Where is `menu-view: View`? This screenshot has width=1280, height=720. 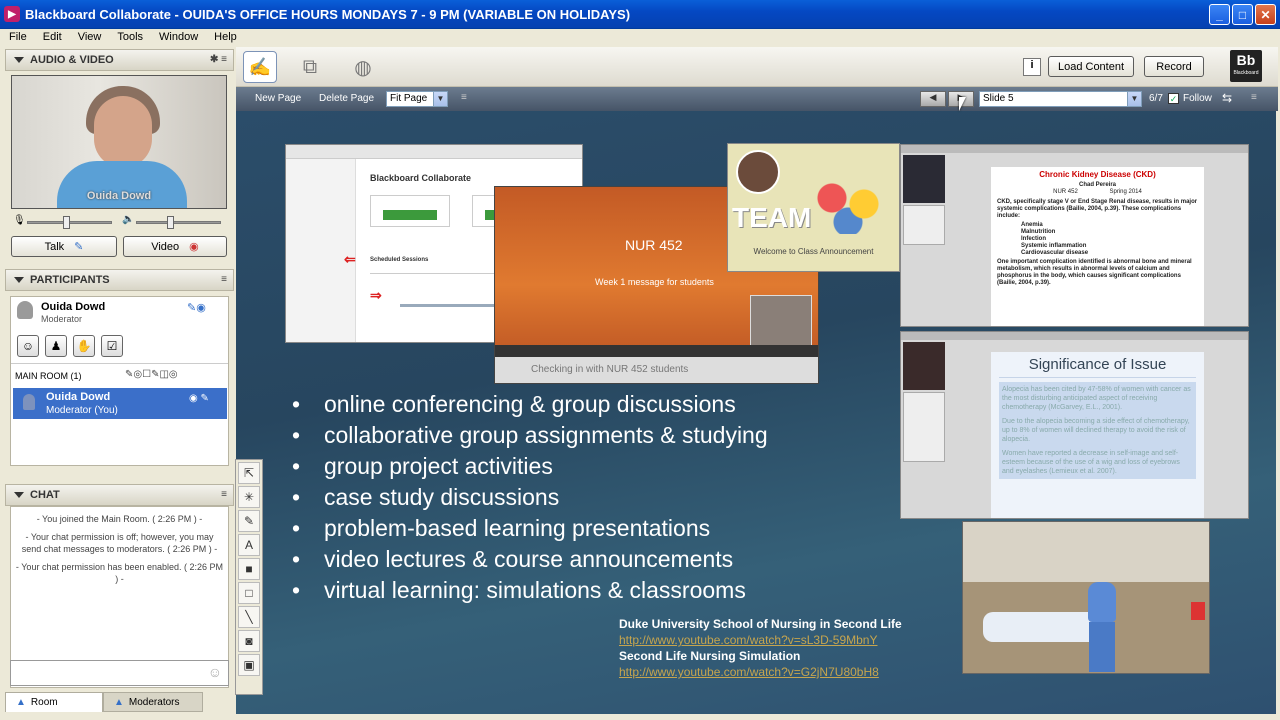 menu-view: View is located at coordinates (89, 37).